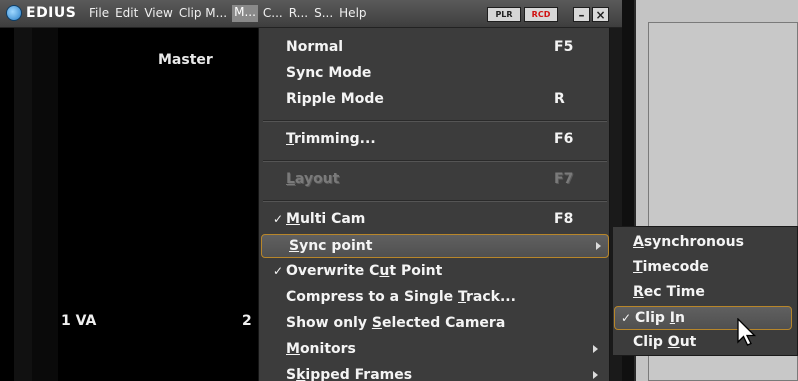 Image resolution: width=798 pixels, height=381 pixels. I want to click on menu-item-label: Skipped Frames, so click(349, 374).